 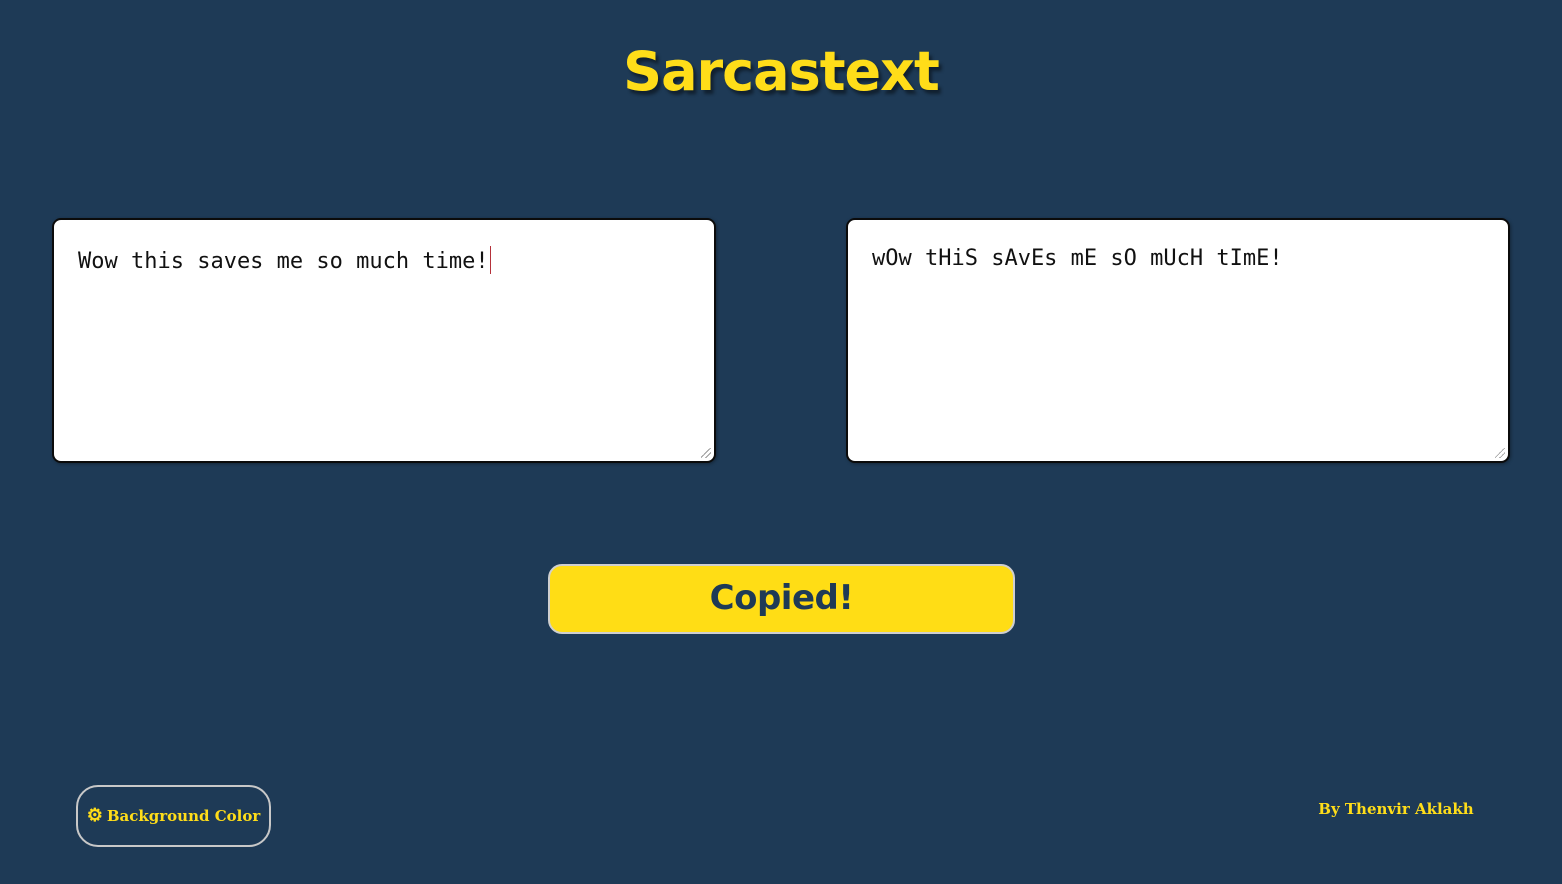 What do you see at coordinates (1178, 340) in the screenshot?
I see `output-textarea: wOw tHiS sAvEs mE sO mUcH tImE!` at bounding box center [1178, 340].